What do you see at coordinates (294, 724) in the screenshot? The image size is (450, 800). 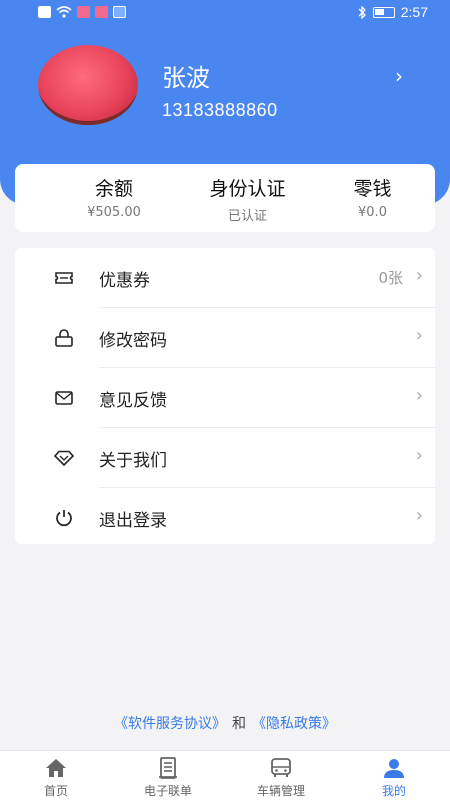 I see `privacy-policy-link: 《隐私政策》` at bounding box center [294, 724].